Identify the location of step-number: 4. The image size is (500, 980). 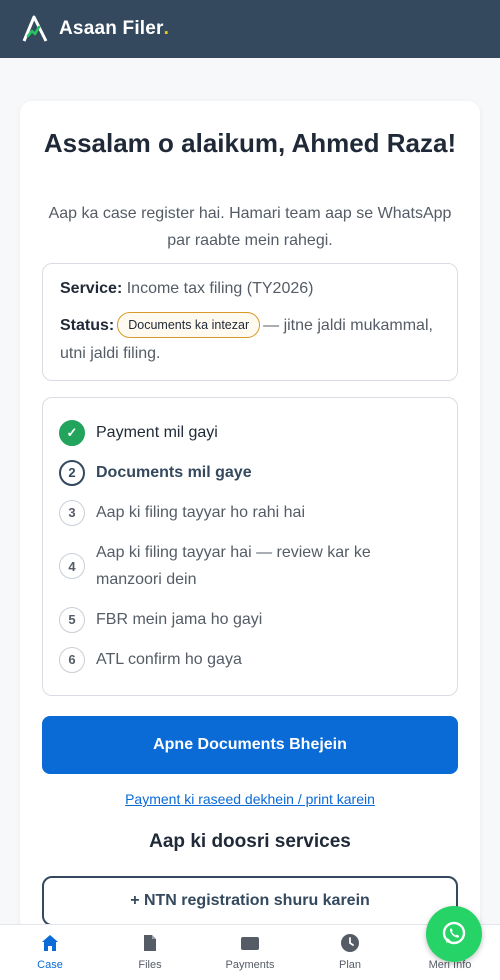
(72, 566).